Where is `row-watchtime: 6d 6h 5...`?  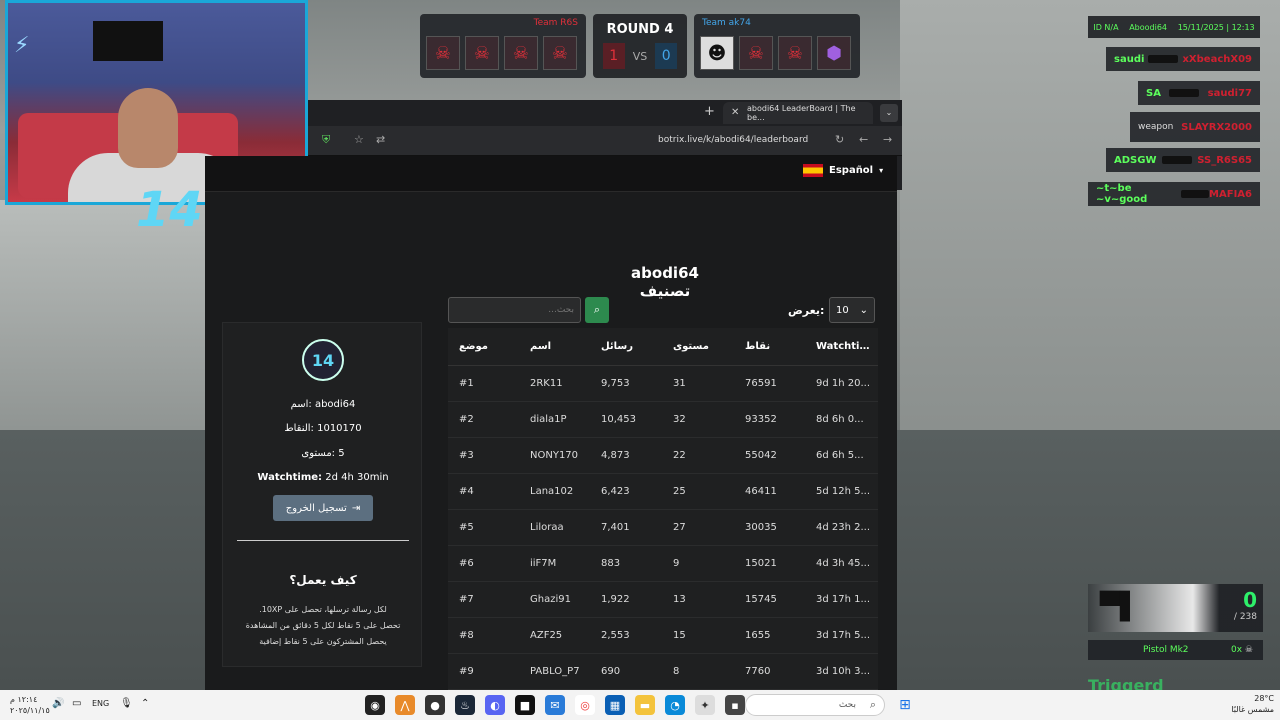 row-watchtime: 6d 6h 5... is located at coordinates (840, 455).